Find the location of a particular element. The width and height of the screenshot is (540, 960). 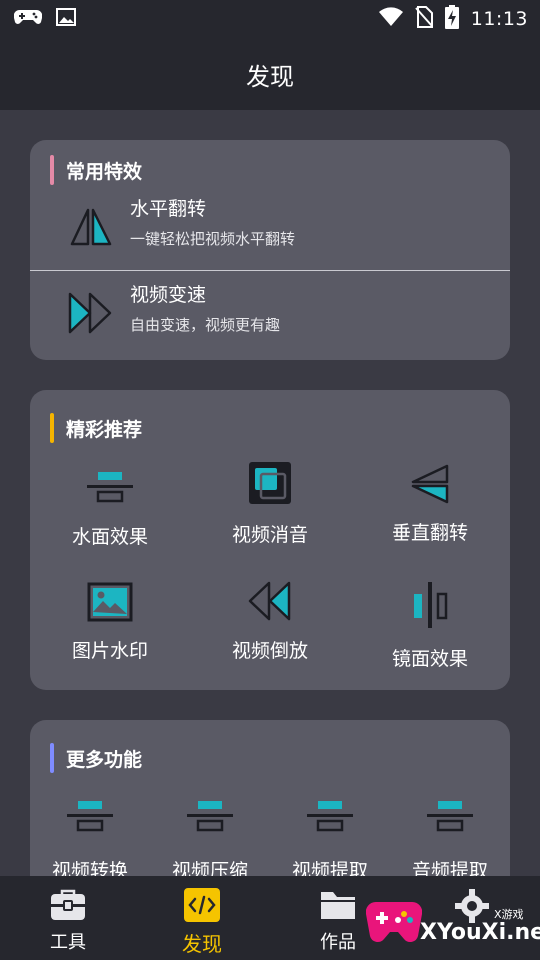

feature-label: 镜面效果 is located at coordinates (429, 659).